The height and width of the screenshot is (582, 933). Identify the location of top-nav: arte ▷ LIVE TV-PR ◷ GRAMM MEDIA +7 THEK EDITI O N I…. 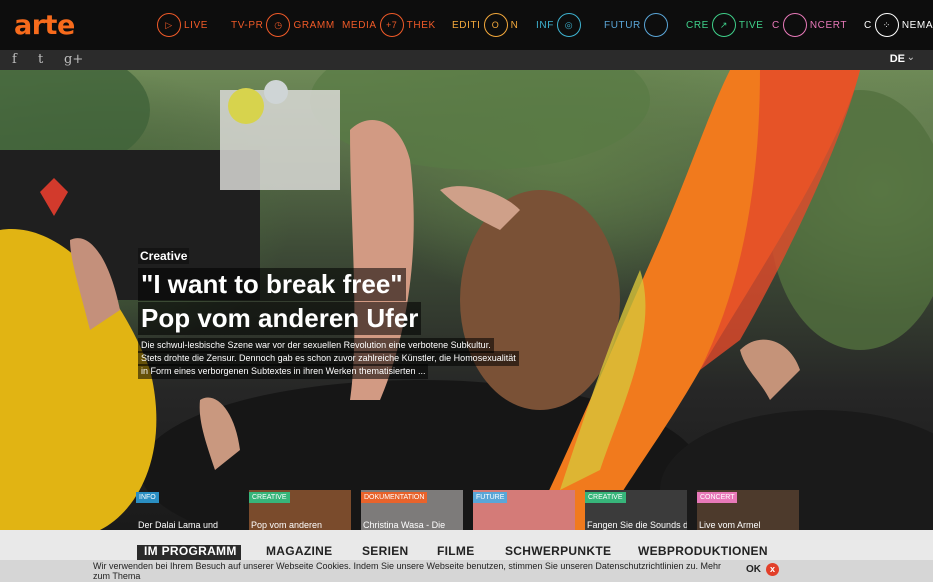
(466, 25).